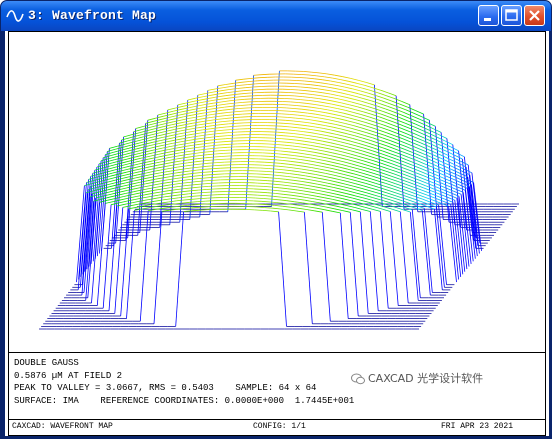 Image resolution: width=552 pixels, height=439 pixels. I want to click on minimize-button, so click(488, 15).